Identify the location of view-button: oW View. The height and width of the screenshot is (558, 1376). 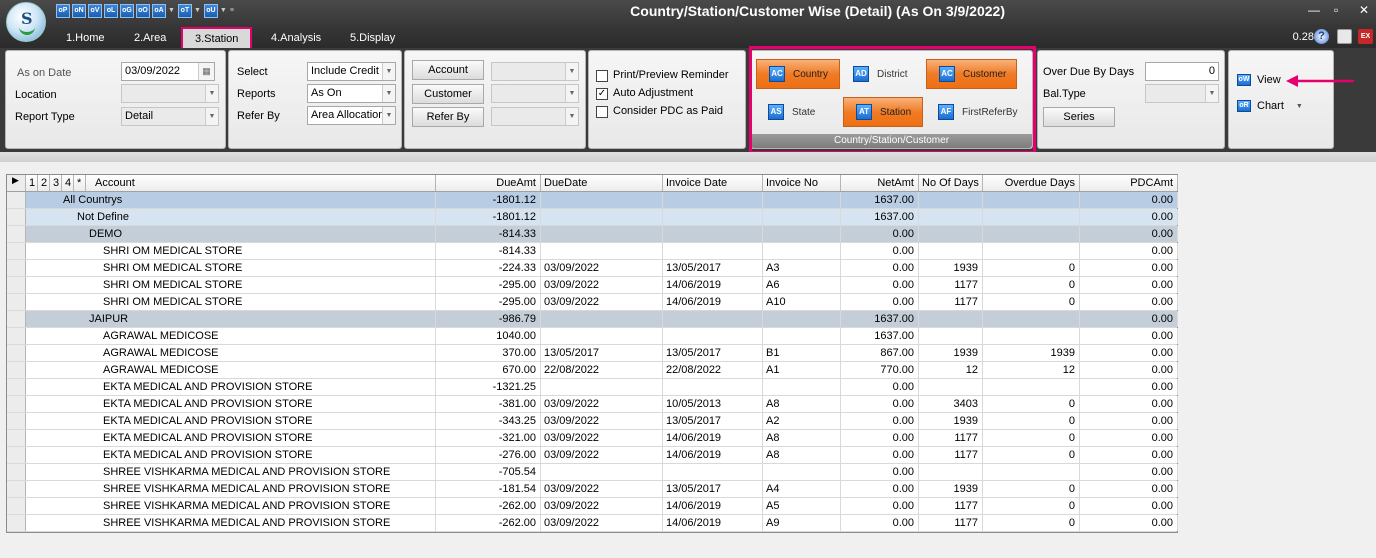
(1259, 80).